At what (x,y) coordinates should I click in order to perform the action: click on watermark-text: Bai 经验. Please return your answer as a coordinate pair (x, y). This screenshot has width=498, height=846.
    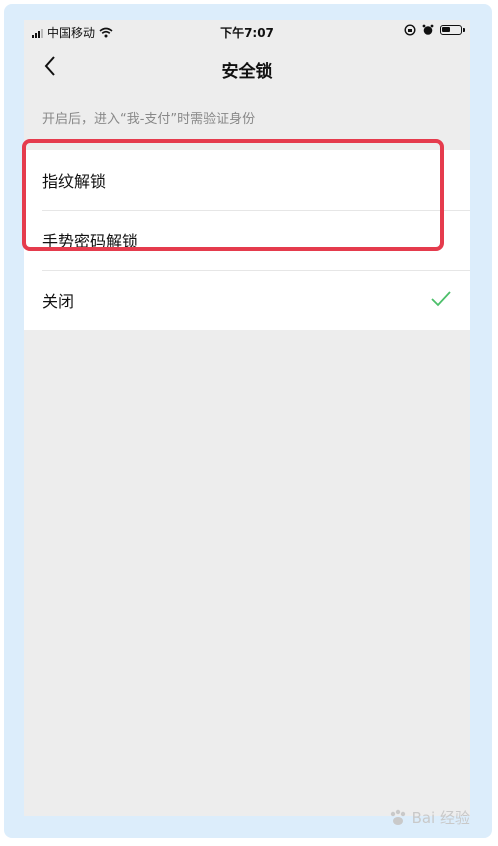
    Looking at the image, I should click on (440, 818).